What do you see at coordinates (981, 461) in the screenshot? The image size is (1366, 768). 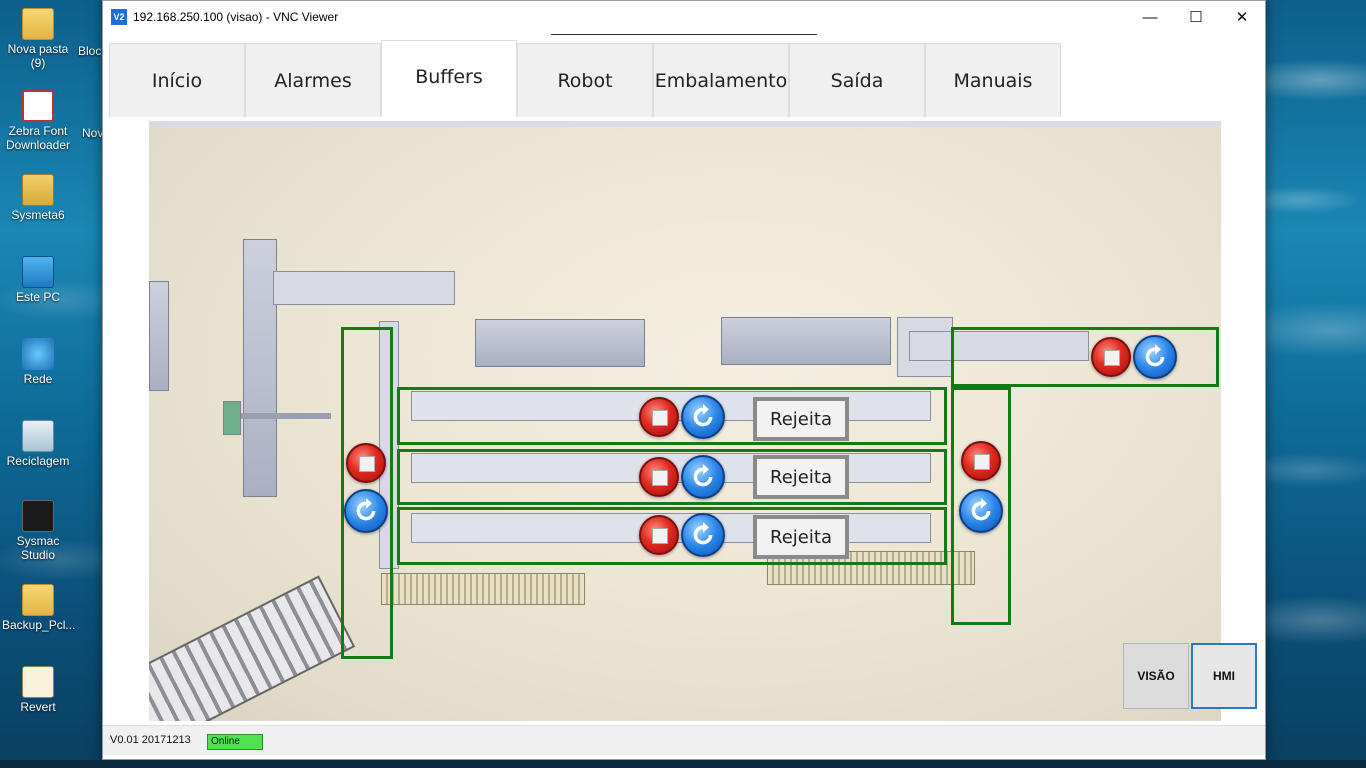 I see `stop-button-outfeed` at bounding box center [981, 461].